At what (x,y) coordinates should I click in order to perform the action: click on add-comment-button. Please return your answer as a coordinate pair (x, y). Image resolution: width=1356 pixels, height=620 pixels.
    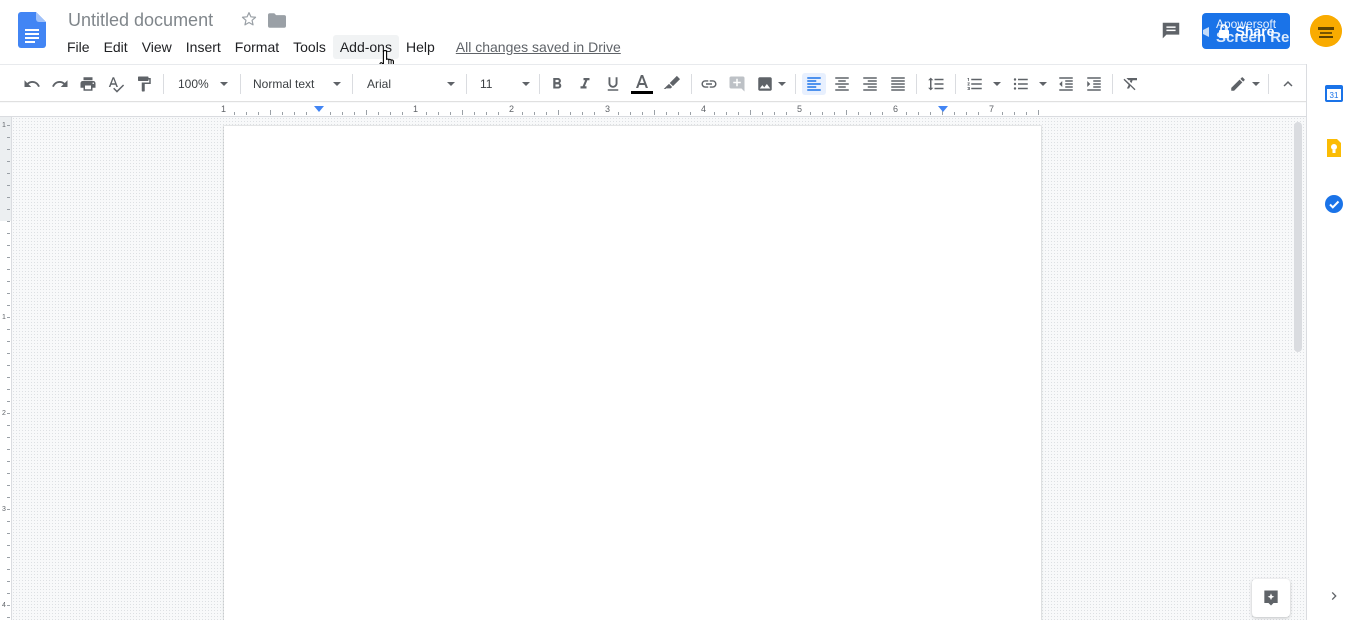
    Looking at the image, I should click on (737, 84).